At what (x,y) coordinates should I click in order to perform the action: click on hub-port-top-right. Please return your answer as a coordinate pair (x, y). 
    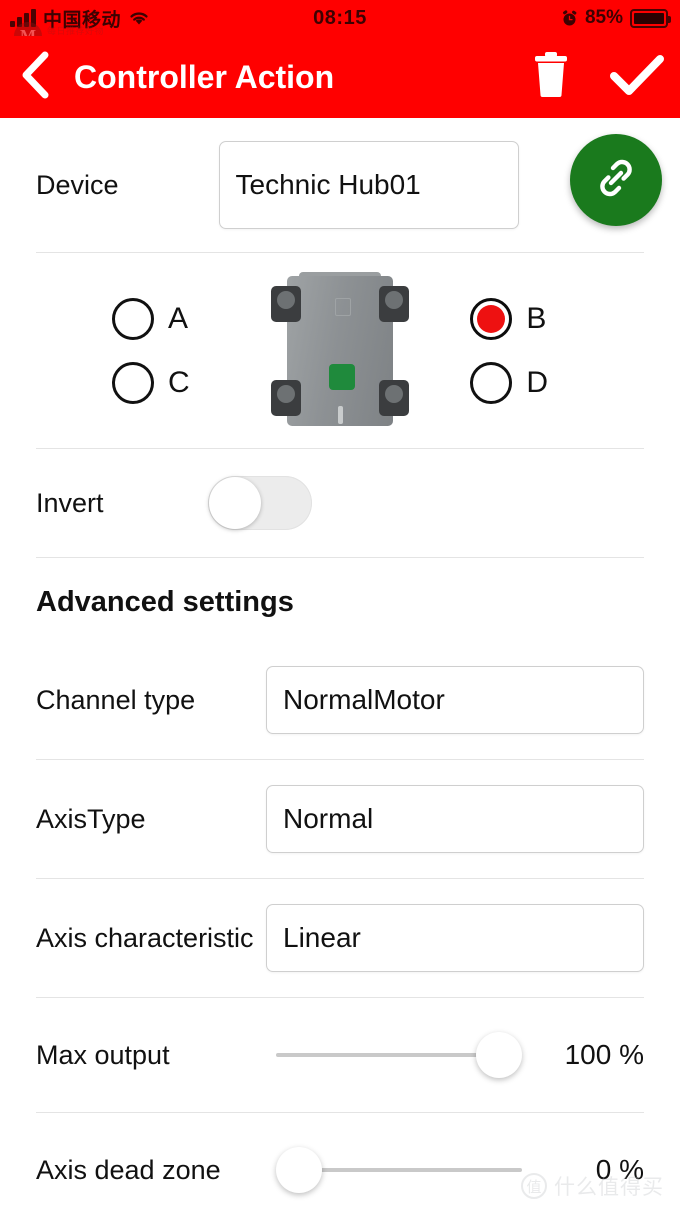
    Looking at the image, I should click on (394, 303).